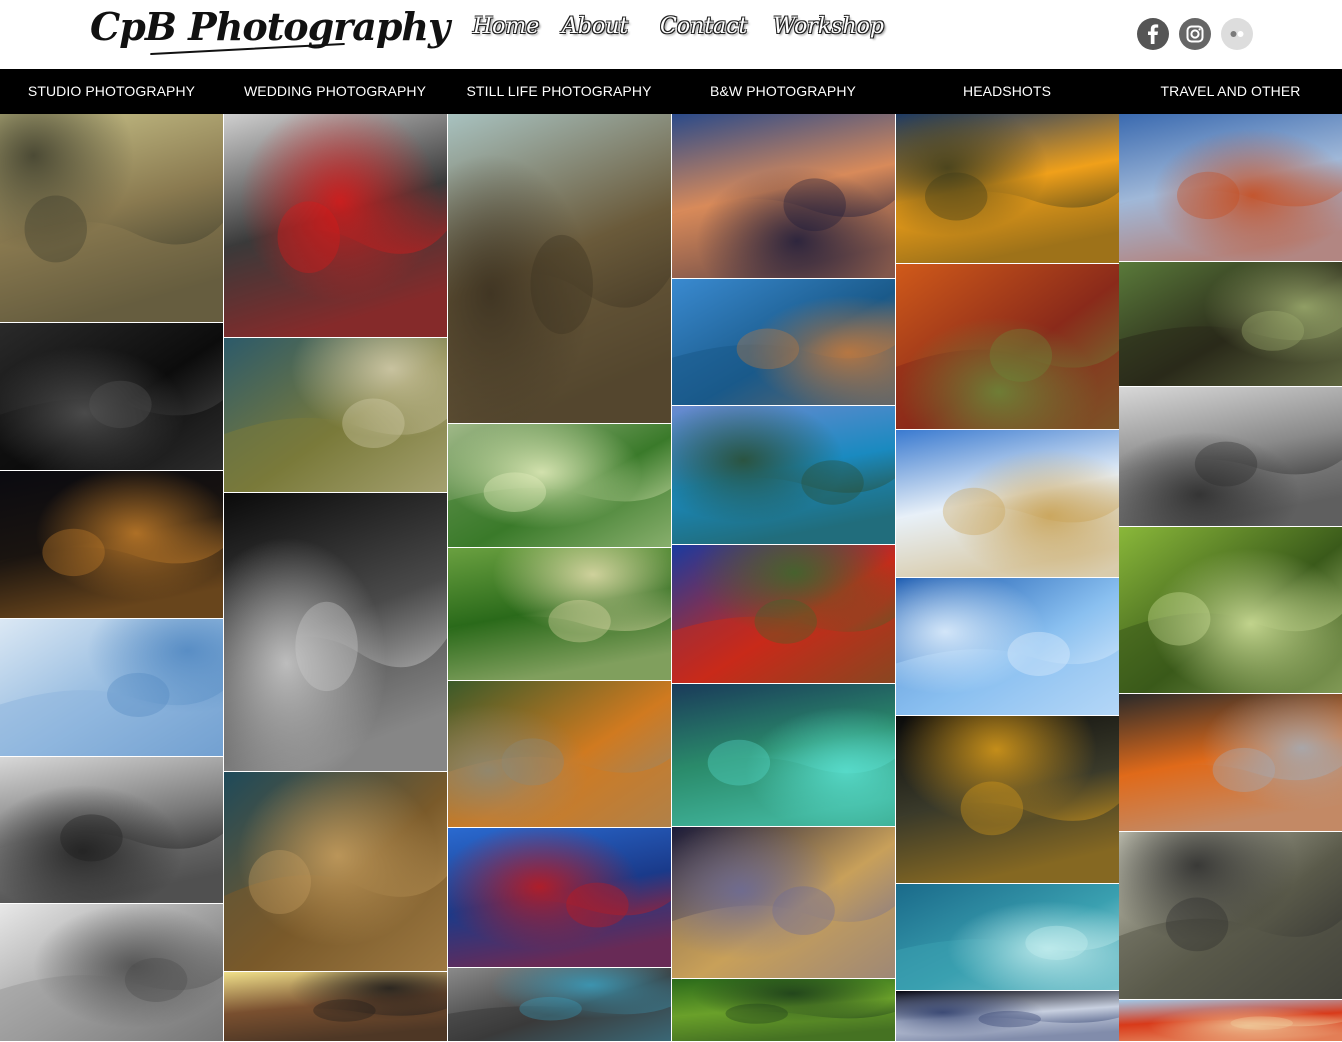 Image resolution: width=1342 pixels, height=1042 pixels. Describe the element at coordinates (559, 268) in the screenshot. I see `photo-deer-on-hill` at that location.